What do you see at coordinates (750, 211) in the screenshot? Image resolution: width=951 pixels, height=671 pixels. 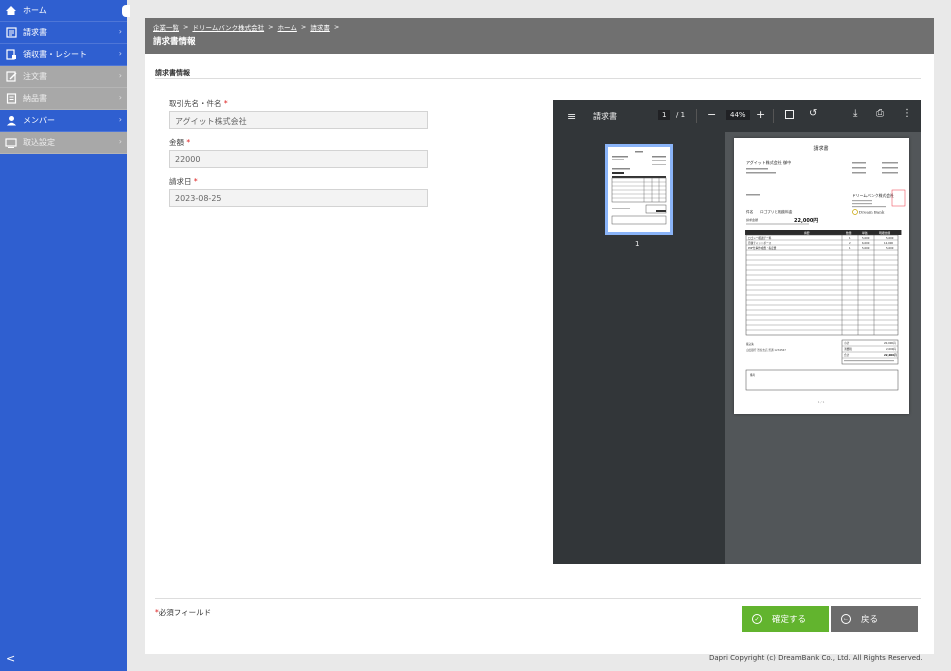 I see `invoice-subject-label: 件名` at bounding box center [750, 211].